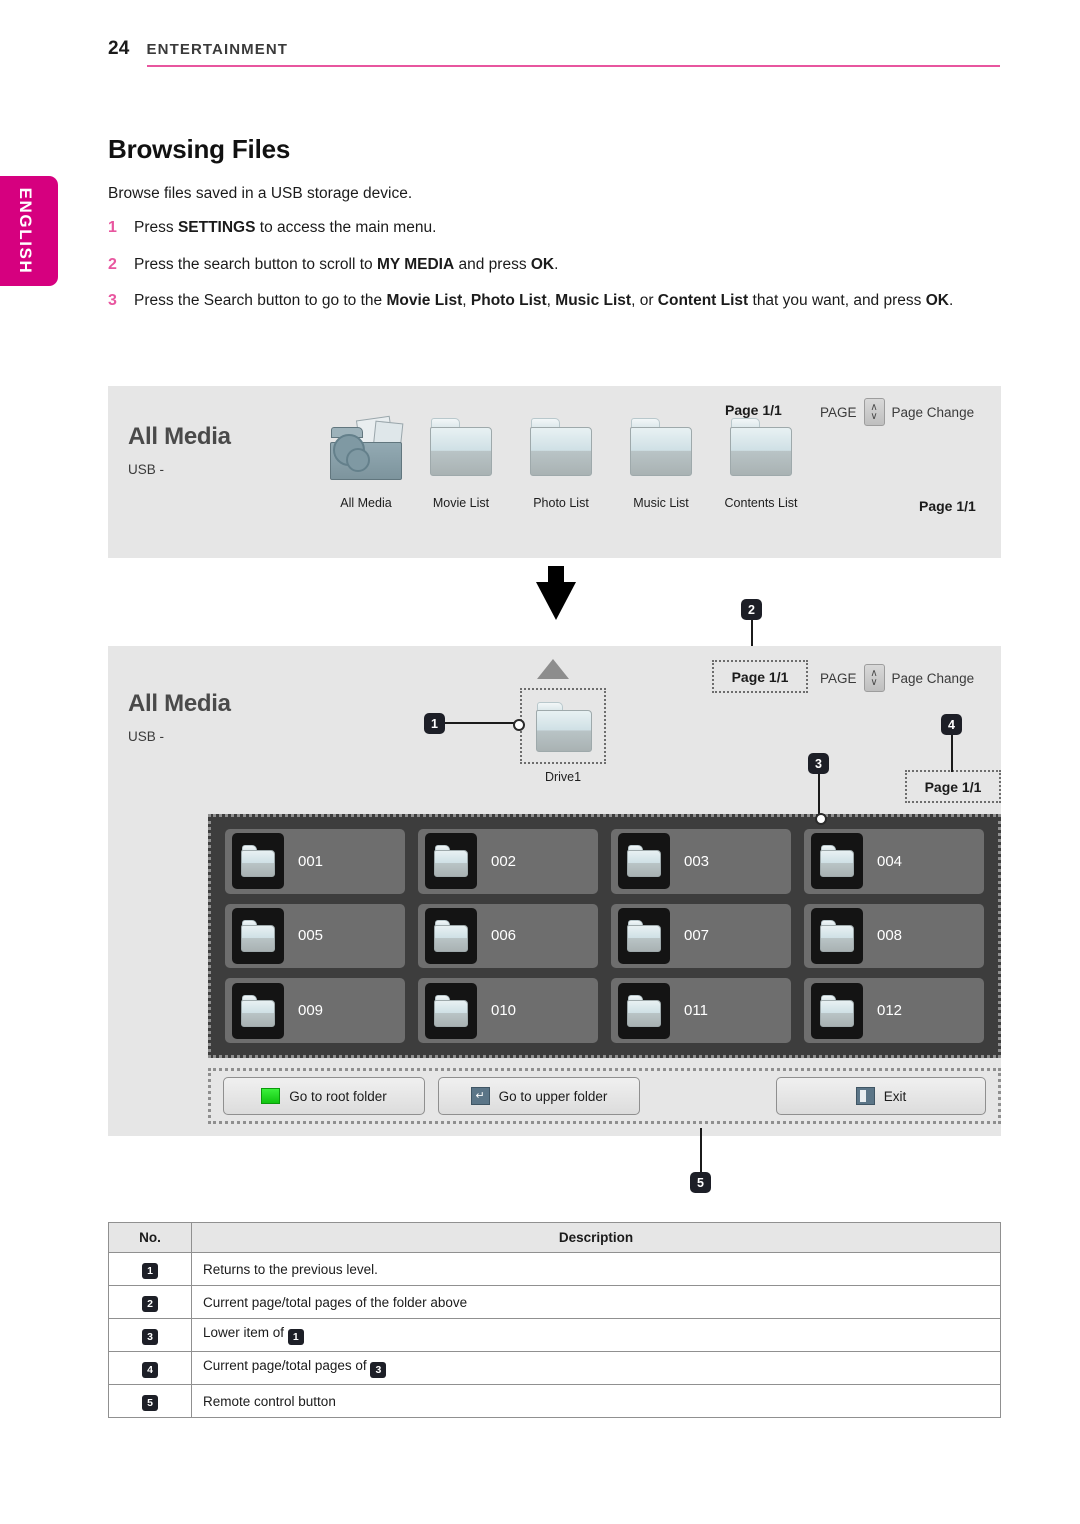  Describe the element at coordinates (895, 1096) in the screenshot. I see `exit-label: Exit` at that location.